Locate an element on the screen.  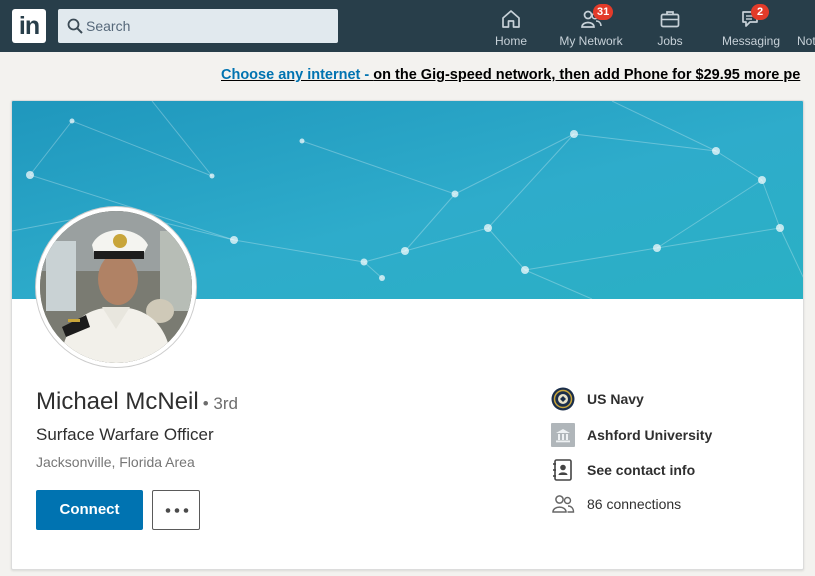
connection-degree: • 3rd is located at coordinates (220, 403).